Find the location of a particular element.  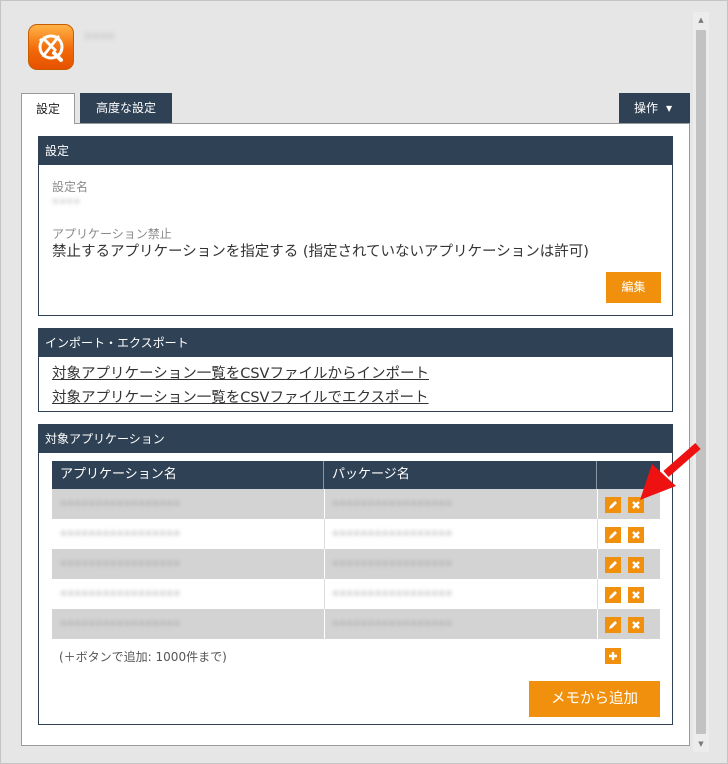

import-csv-link: 対象アプリケーション一覧をCSVファイルからインポート is located at coordinates (240, 372).